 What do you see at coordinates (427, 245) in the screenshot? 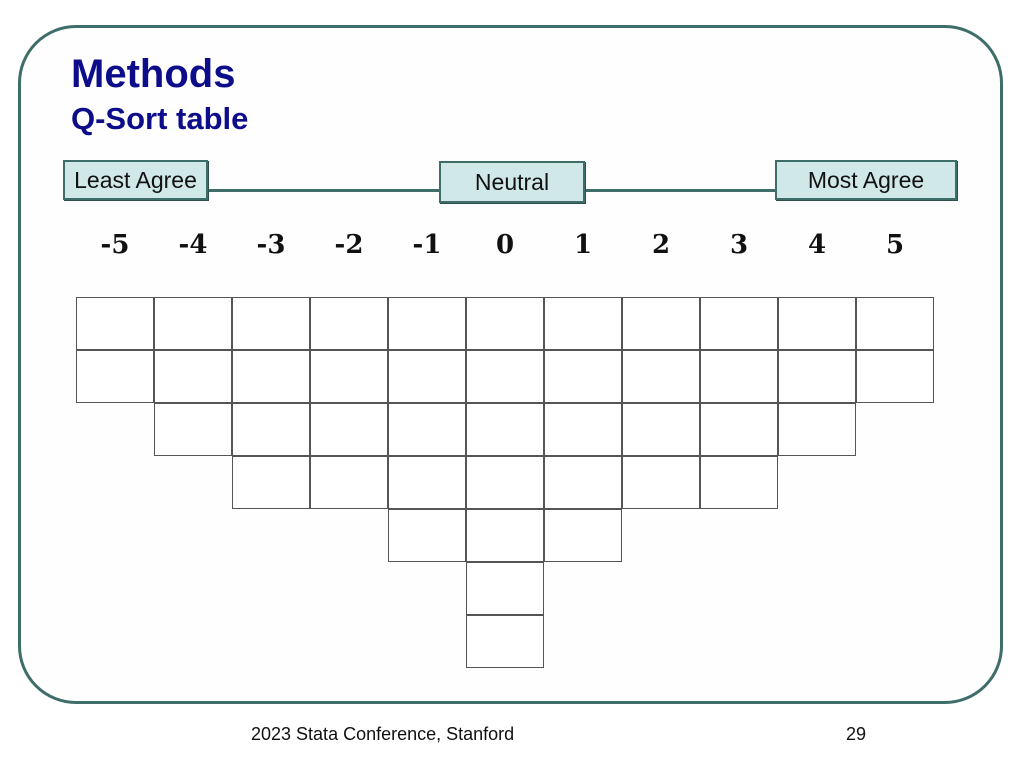
I see `column-label: -1` at bounding box center [427, 245].